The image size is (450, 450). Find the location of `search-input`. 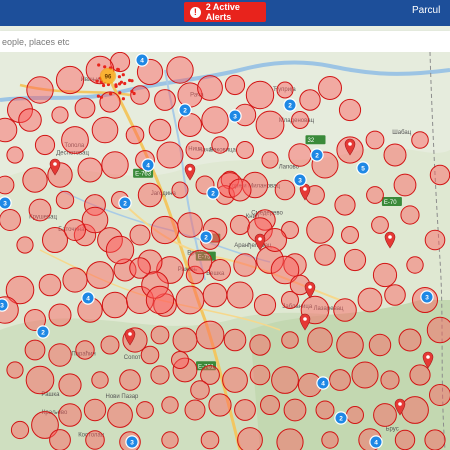

search-input is located at coordinates (221, 41).